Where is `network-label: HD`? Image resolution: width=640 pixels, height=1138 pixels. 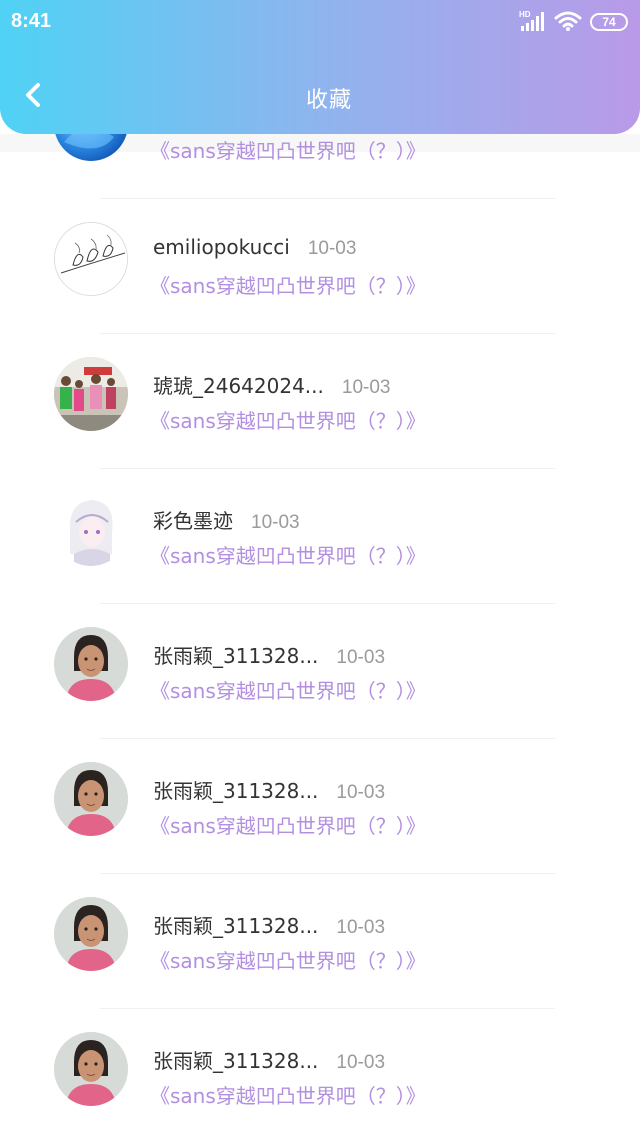 network-label: HD is located at coordinates (525, 14).